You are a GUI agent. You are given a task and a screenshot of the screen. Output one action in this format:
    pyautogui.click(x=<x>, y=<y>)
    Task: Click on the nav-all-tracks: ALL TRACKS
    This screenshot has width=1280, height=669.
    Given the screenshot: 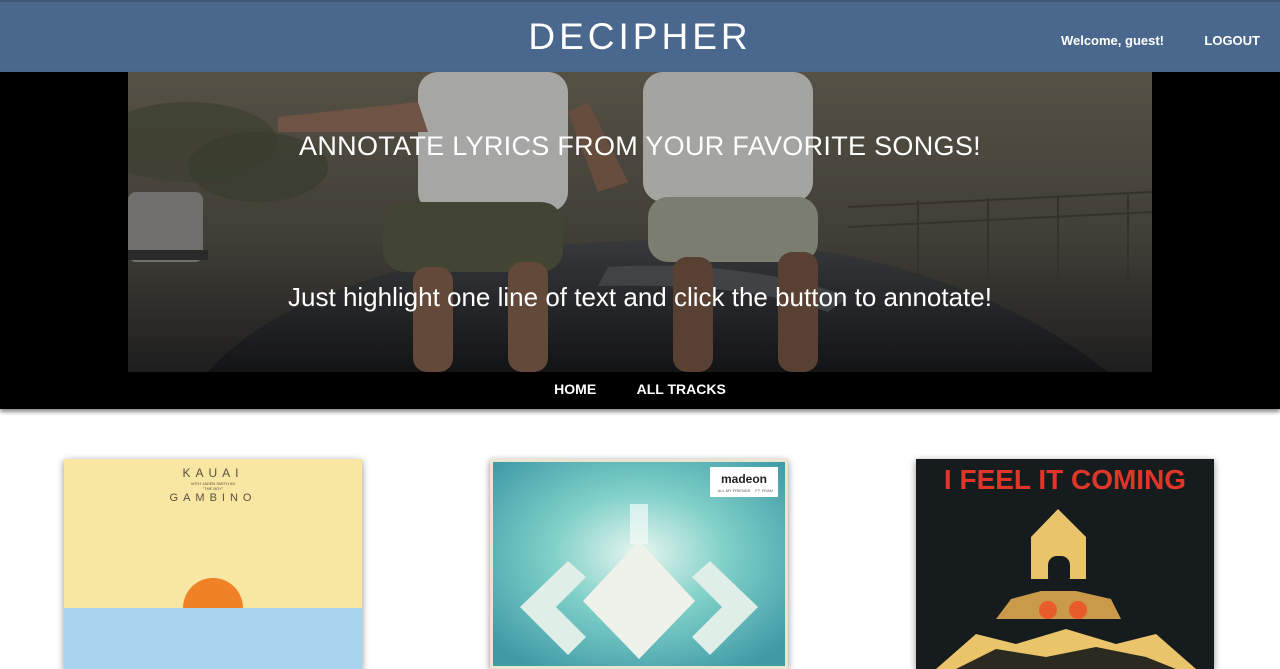 What is the action you would take?
    pyautogui.click(x=681, y=389)
    